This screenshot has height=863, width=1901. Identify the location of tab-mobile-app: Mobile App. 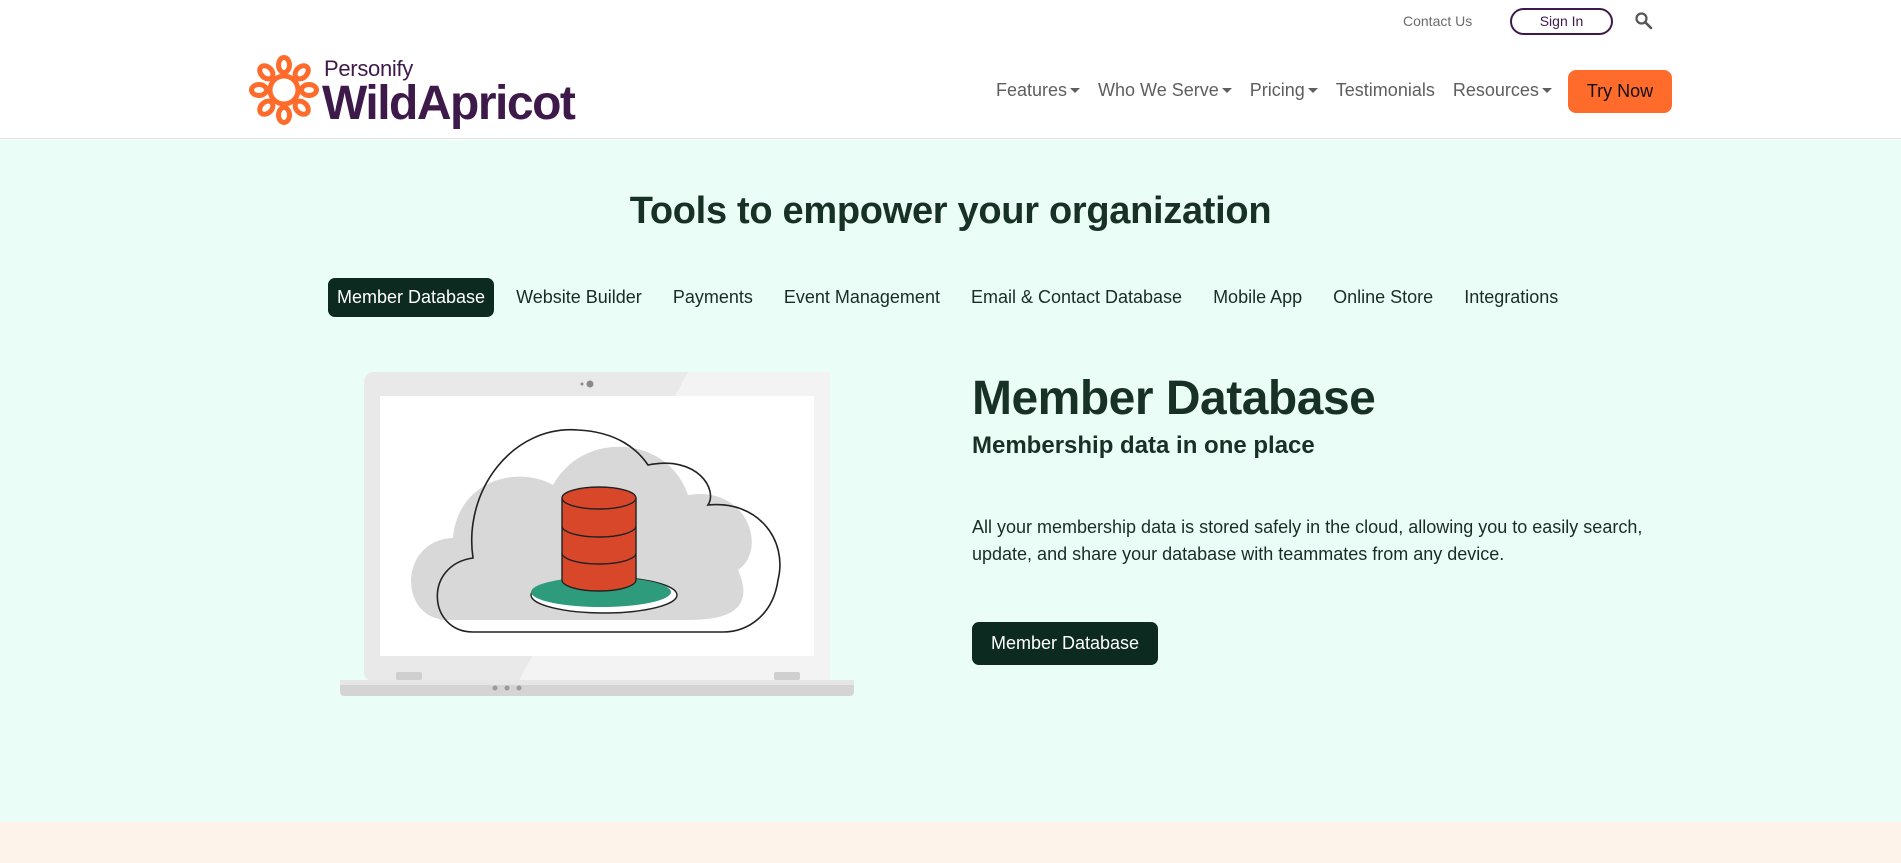
(1257, 297).